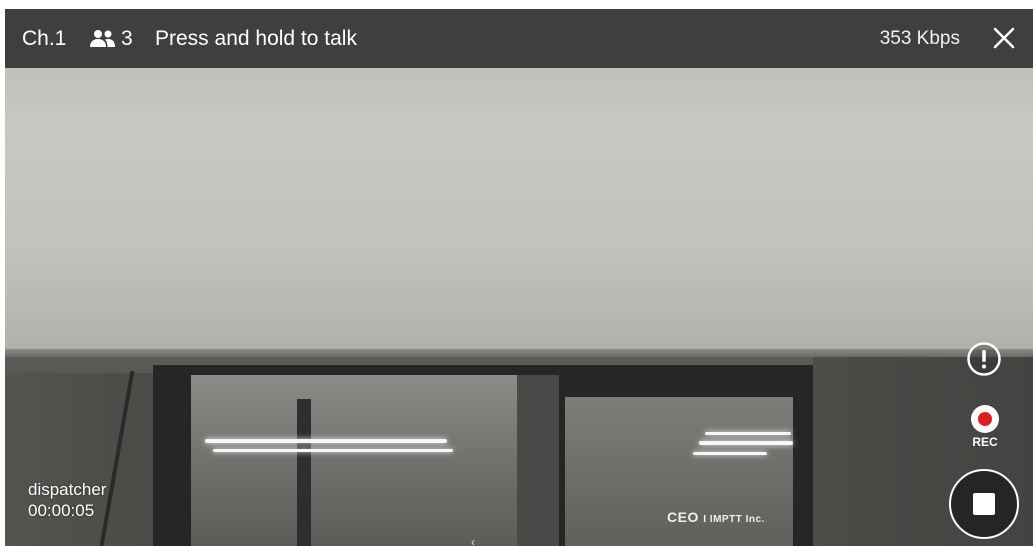  What do you see at coordinates (61, 510) in the screenshot?
I see `call-duration: 00:00:05` at bounding box center [61, 510].